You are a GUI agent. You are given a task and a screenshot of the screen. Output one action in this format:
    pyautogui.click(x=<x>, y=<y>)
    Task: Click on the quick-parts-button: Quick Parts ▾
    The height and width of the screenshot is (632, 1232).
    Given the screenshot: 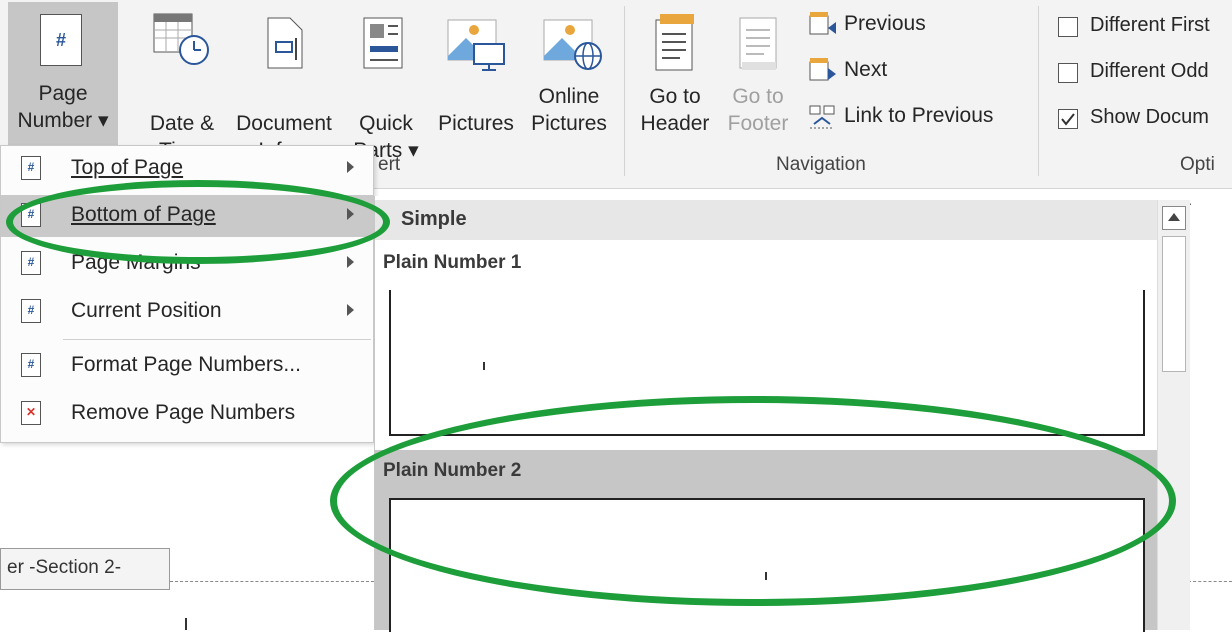 What is the action you would take?
    pyautogui.click(x=386, y=82)
    